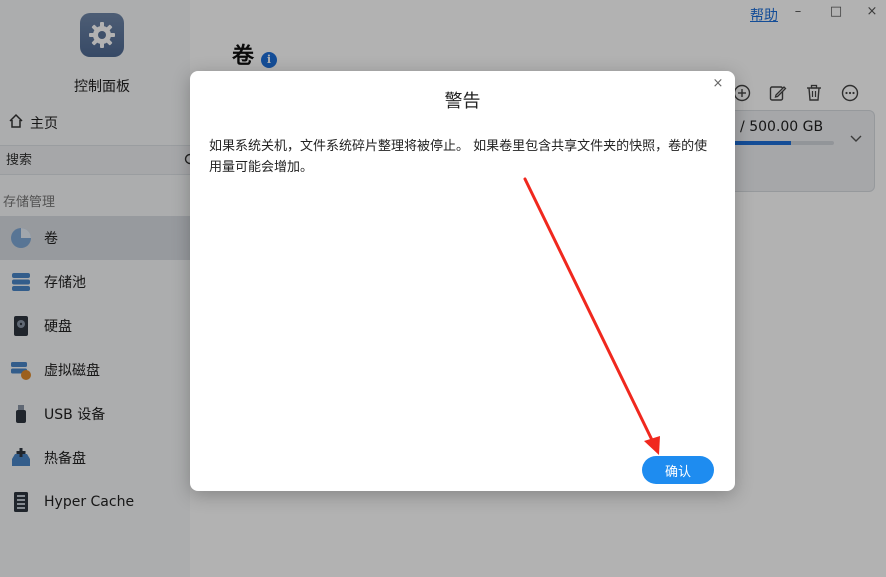  What do you see at coordinates (462, 101) in the screenshot?
I see `dialog-title: 警告` at bounding box center [462, 101].